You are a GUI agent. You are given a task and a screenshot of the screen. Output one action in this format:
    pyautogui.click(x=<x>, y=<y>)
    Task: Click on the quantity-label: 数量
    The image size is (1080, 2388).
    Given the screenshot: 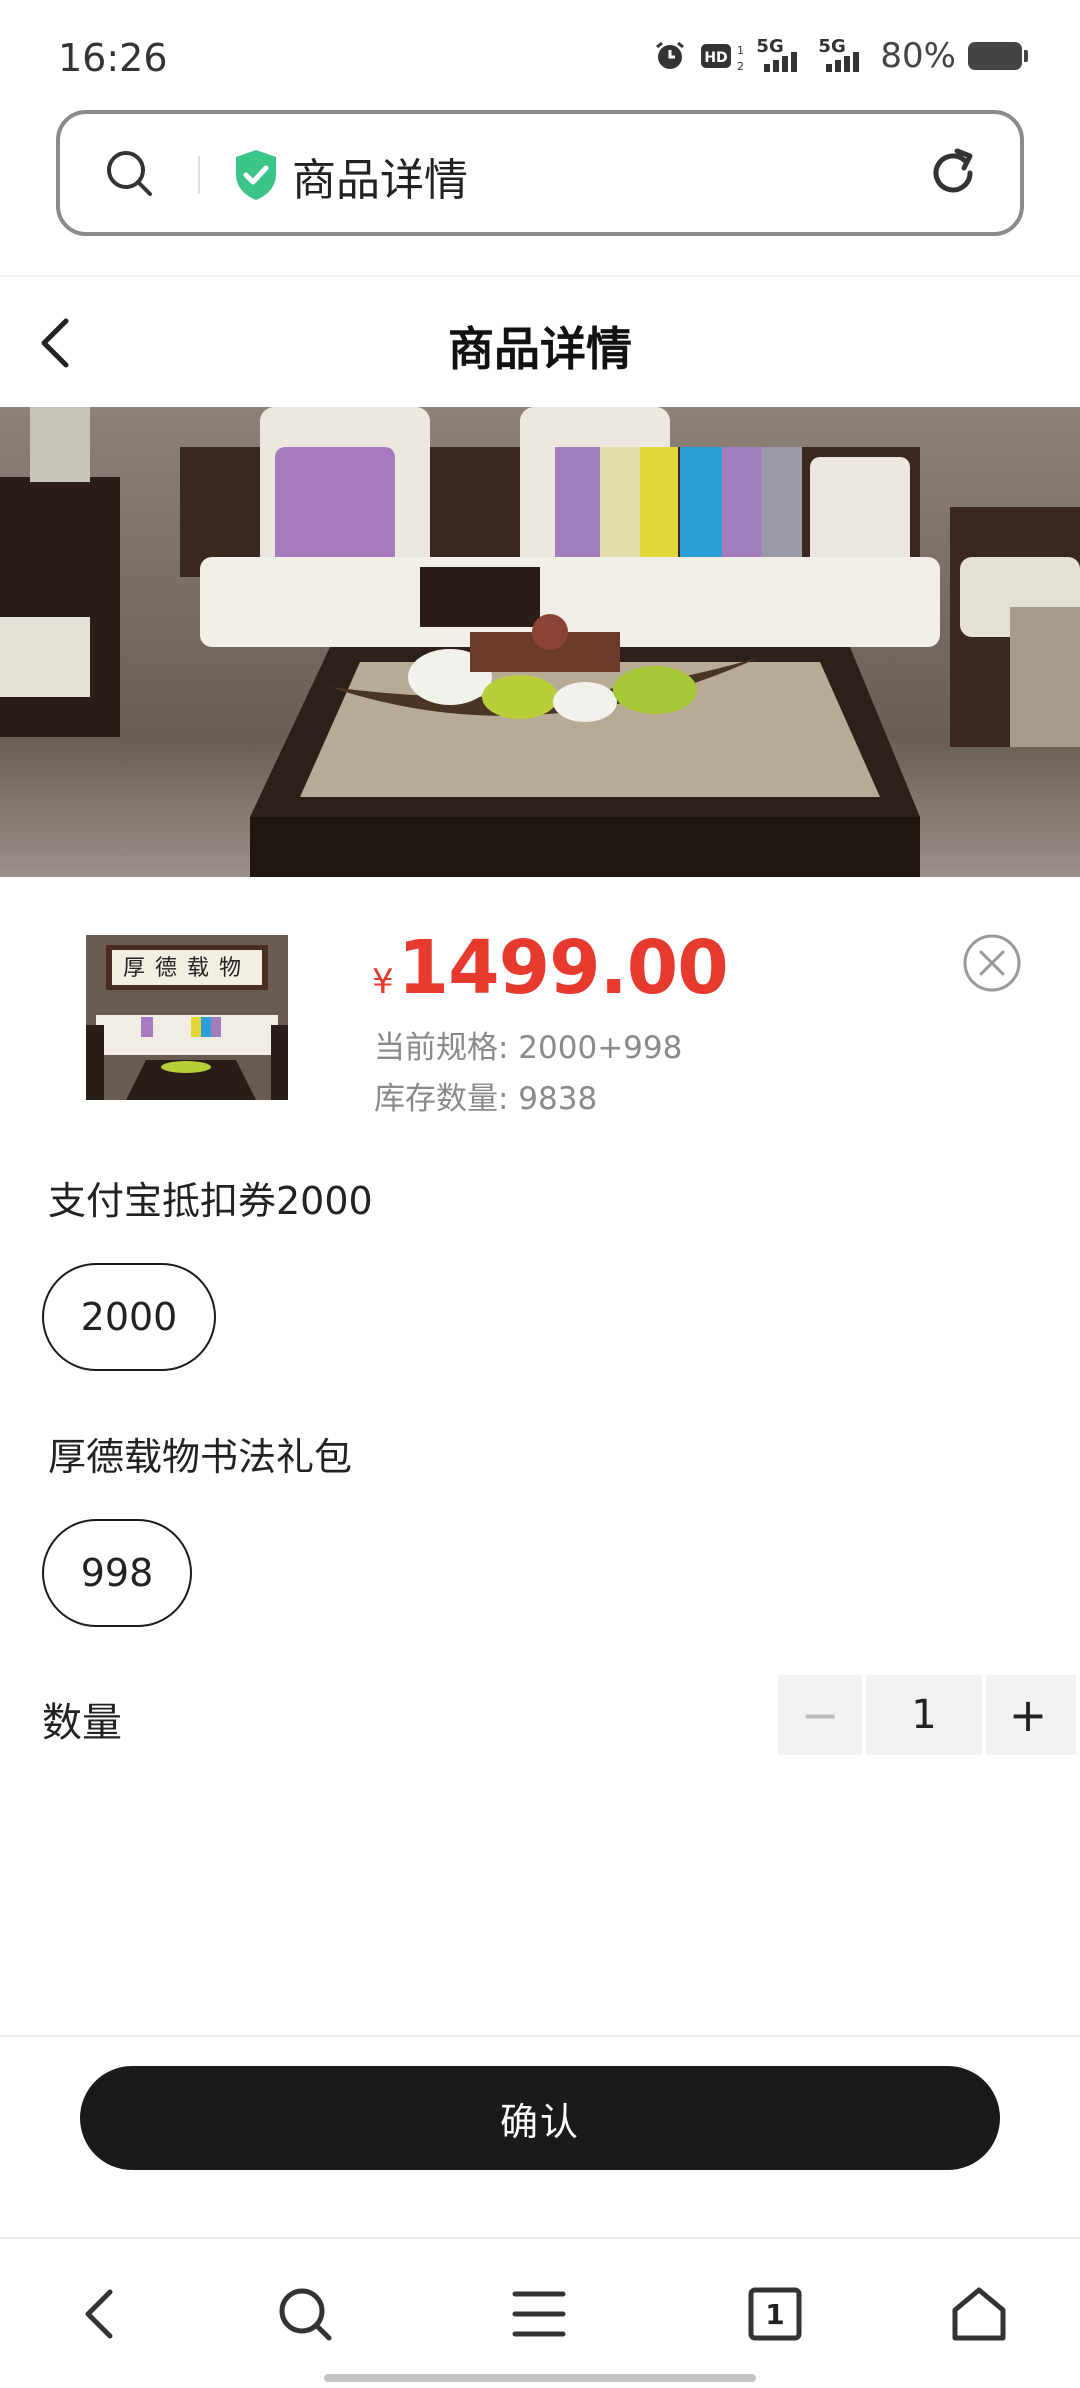 What is the action you would take?
    pyautogui.click(x=82, y=1723)
    